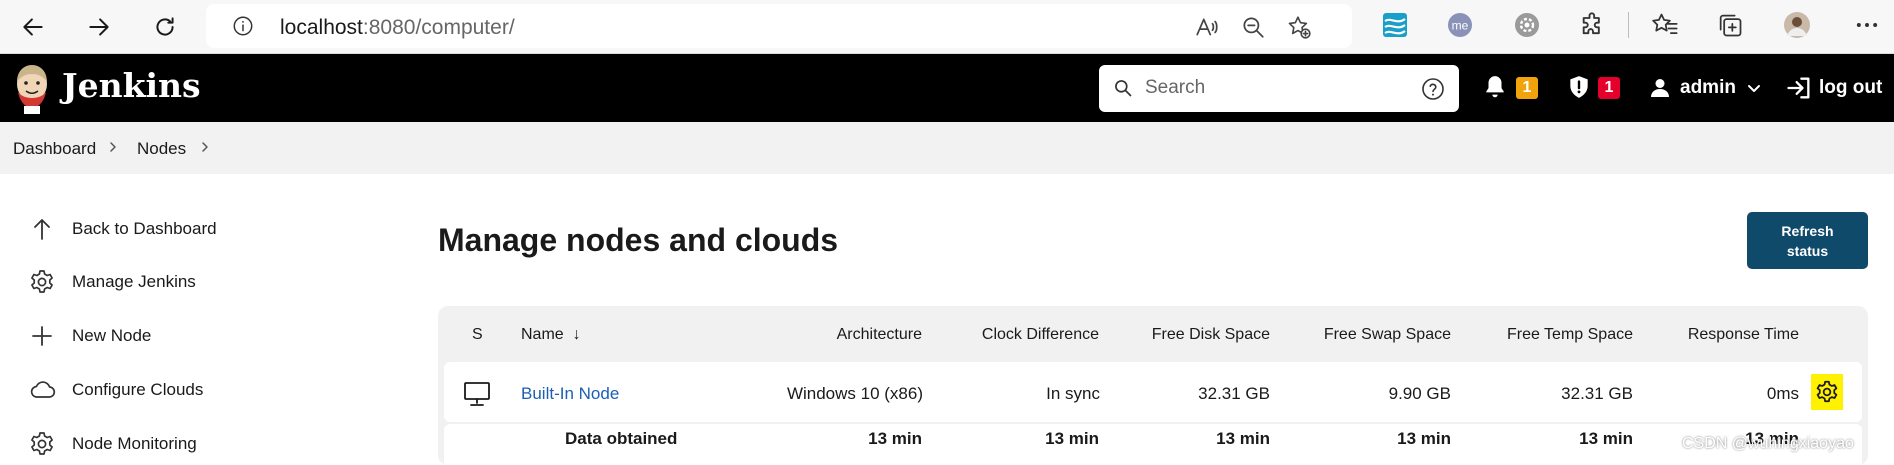  I want to click on logout-icon, so click(1798, 88).